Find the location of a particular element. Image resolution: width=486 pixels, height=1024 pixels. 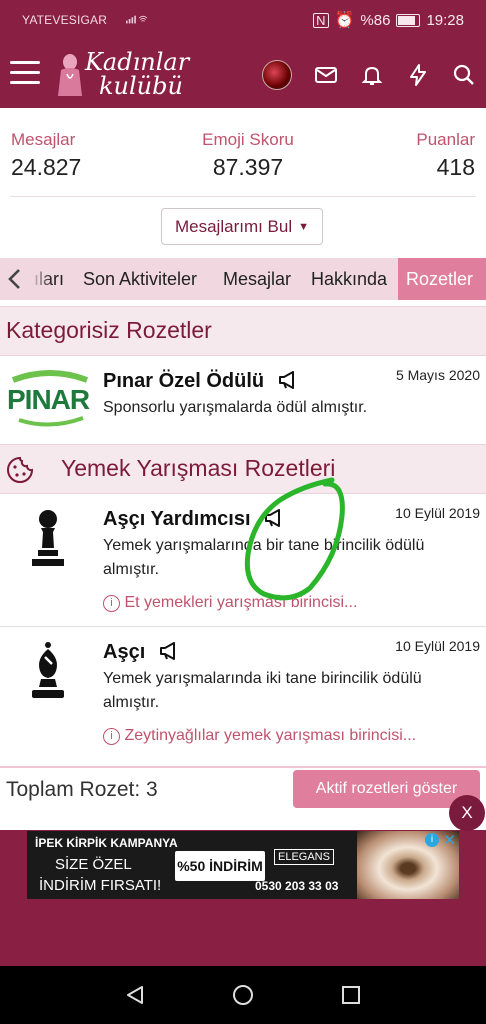

stat-messages: Mesajlar 24.827 is located at coordinates (46, 155).